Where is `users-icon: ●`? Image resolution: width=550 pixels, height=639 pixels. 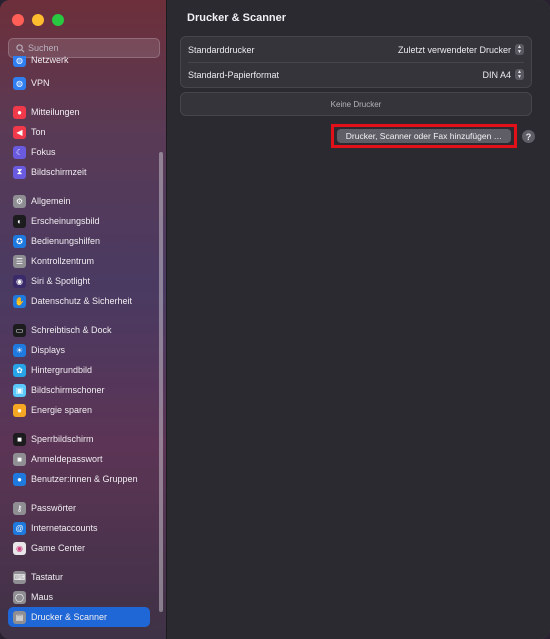 users-icon: ● is located at coordinates (19, 479).